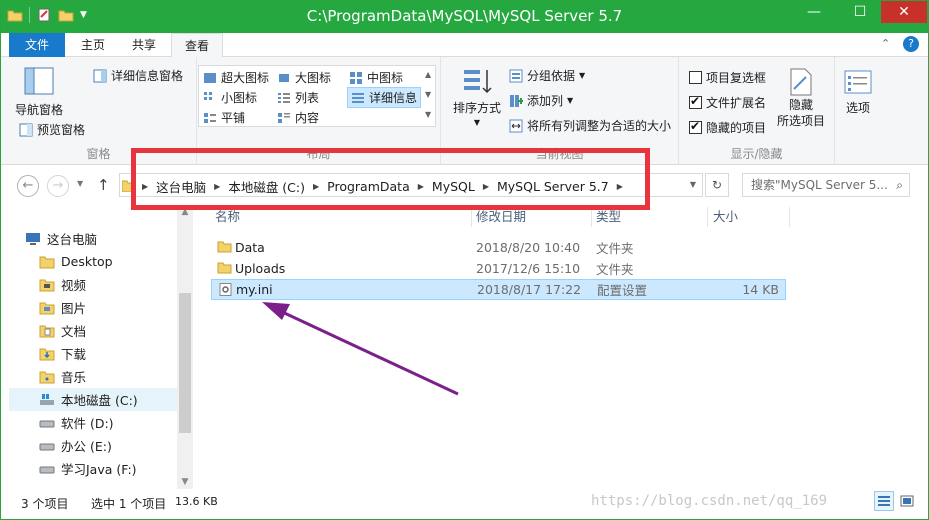 This screenshot has width=929, height=520. Describe the element at coordinates (99, 111) in the screenshot. I see `panes-group: 导航窗格 详细信息窗格 预览窗格 窗格` at that location.